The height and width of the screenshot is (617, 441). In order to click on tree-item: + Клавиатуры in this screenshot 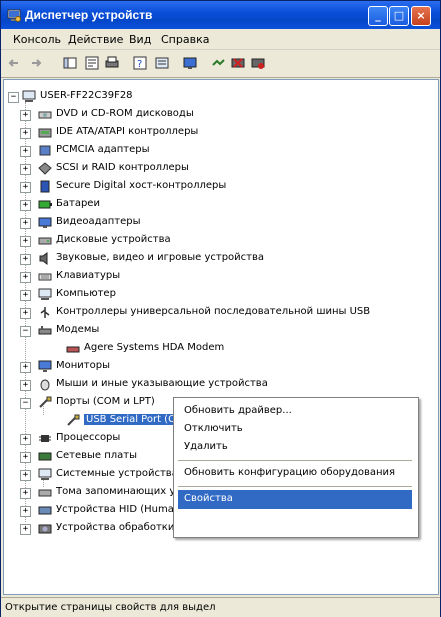, I will do `click(219, 277)`.